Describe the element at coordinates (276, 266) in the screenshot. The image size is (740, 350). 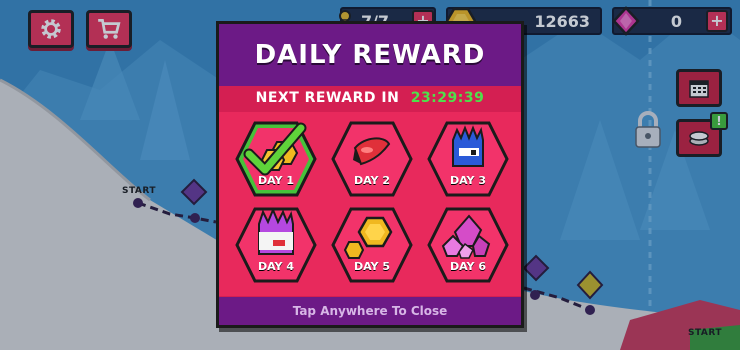
I see `day-4-label: DAY 4` at that location.